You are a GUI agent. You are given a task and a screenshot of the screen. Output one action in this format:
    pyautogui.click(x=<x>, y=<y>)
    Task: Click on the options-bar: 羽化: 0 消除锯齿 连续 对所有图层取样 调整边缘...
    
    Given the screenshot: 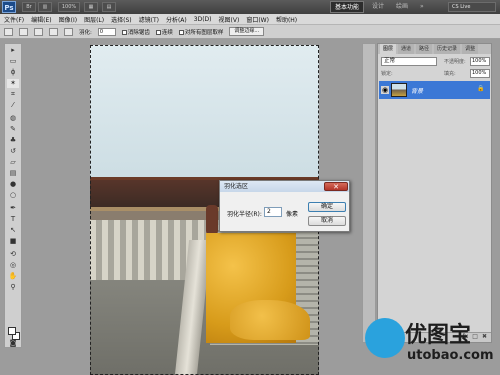 What is the action you would take?
    pyautogui.click(x=250, y=32)
    